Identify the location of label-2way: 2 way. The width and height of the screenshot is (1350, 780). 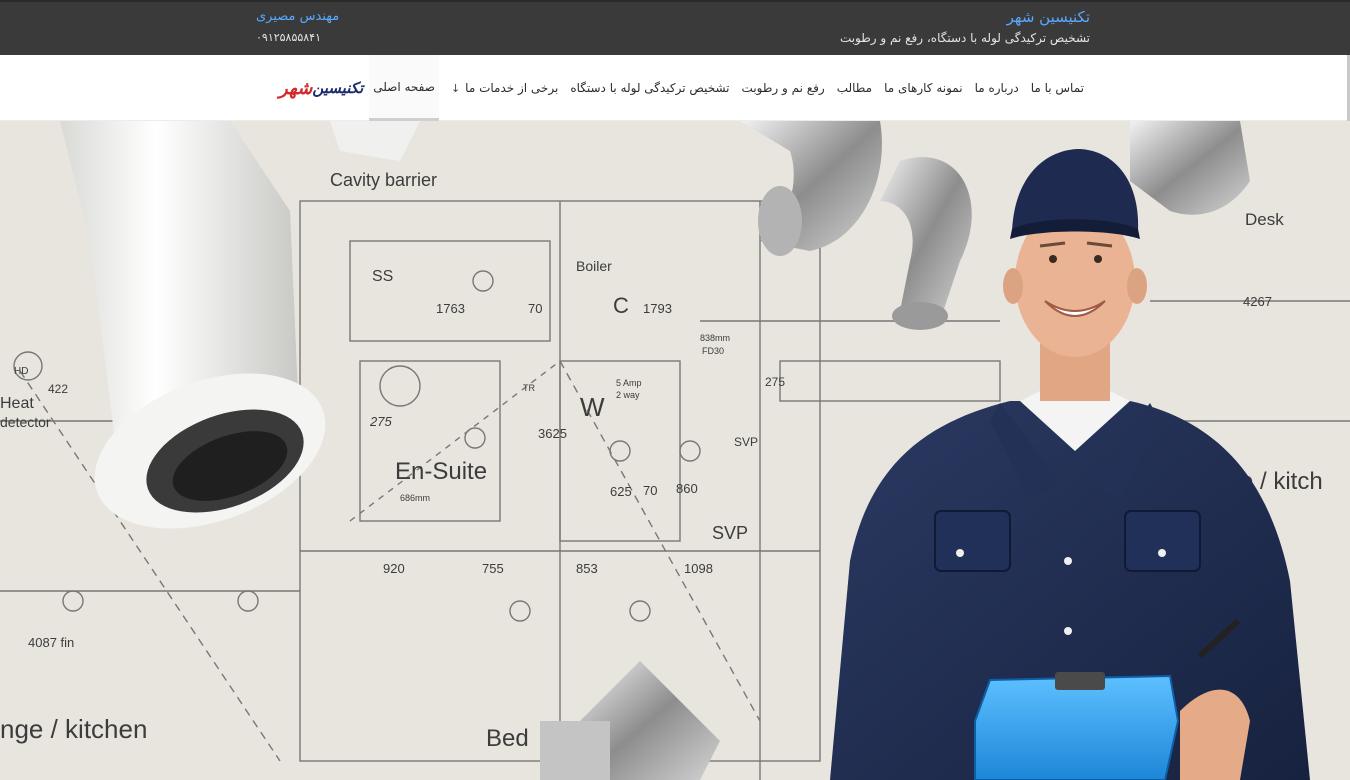
(628, 395).